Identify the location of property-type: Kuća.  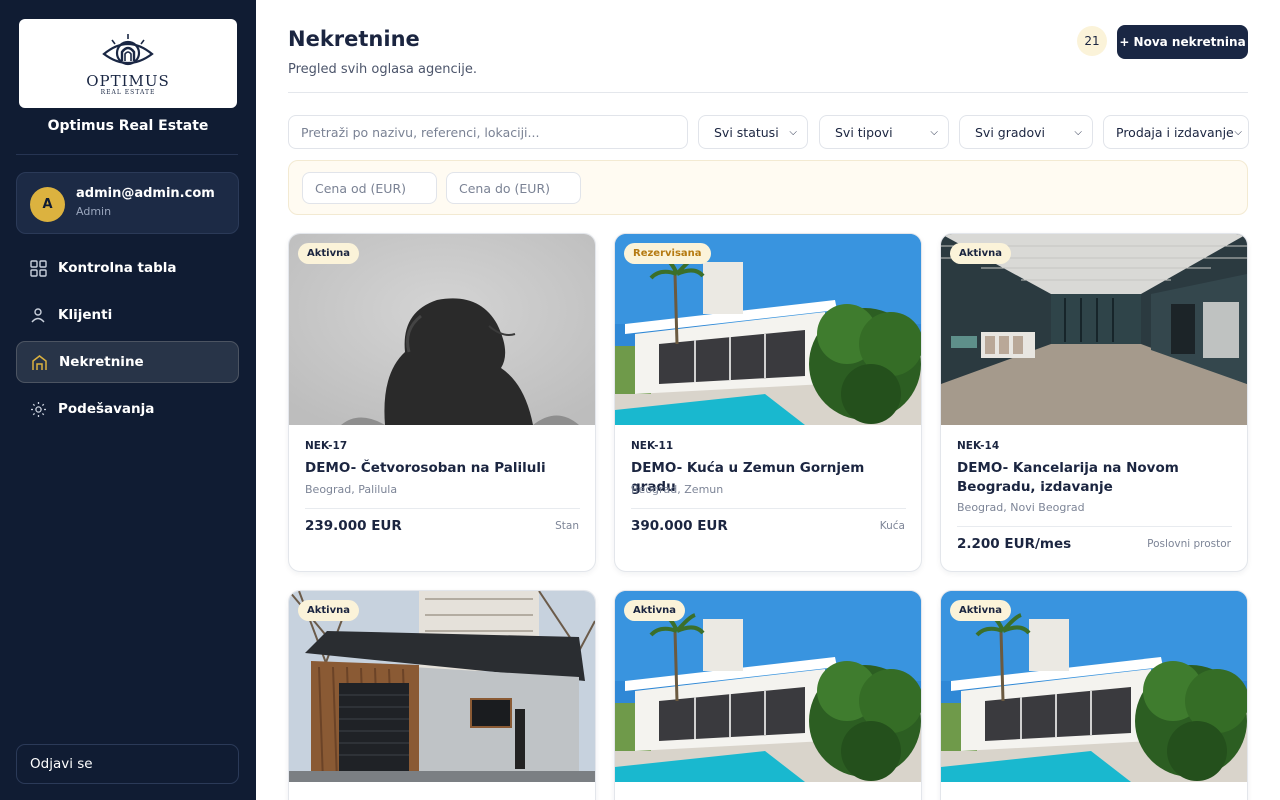
(892, 526).